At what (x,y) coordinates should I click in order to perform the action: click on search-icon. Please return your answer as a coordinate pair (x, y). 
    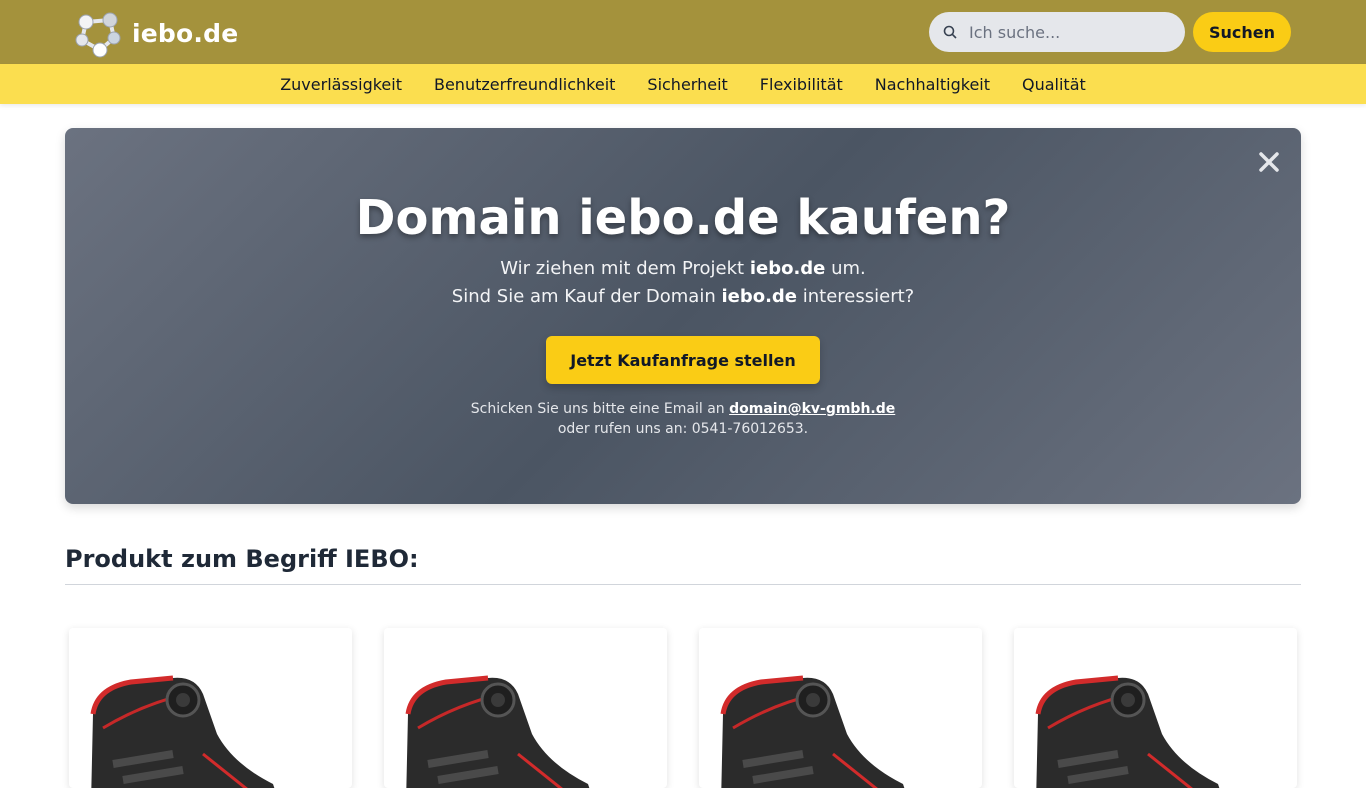
    Looking at the image, I should click on (950, 32).